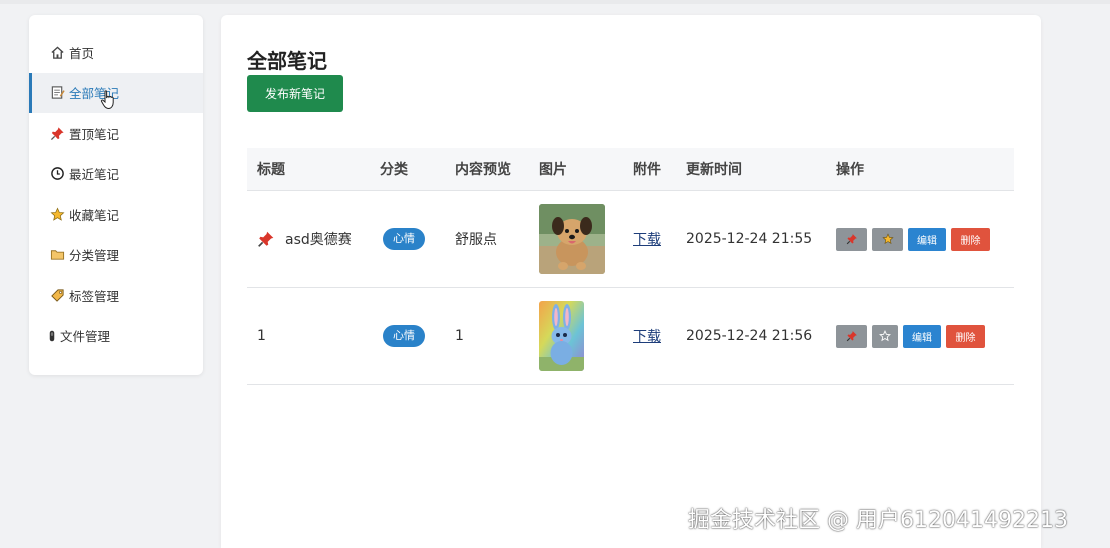 This screenshot has height=548, width=1110. What do you see at coordinates (878, 520) in the screenshot?
I see `watermark: 掘金技术社区 @ 用户612041492213` at bounding box center [878, 520].